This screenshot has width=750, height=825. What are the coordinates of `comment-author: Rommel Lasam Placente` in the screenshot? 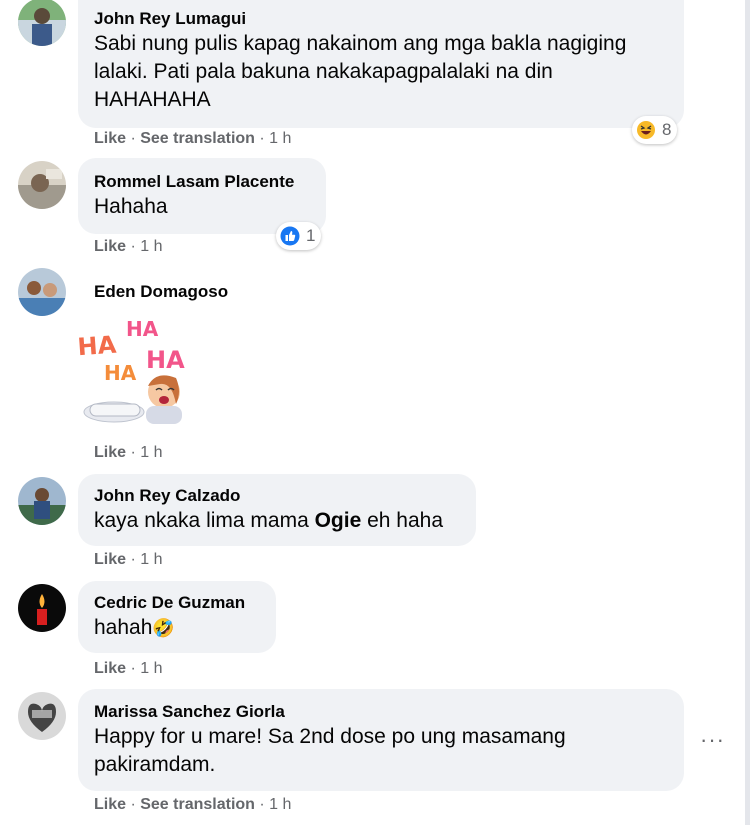 It's located at (202, 182).